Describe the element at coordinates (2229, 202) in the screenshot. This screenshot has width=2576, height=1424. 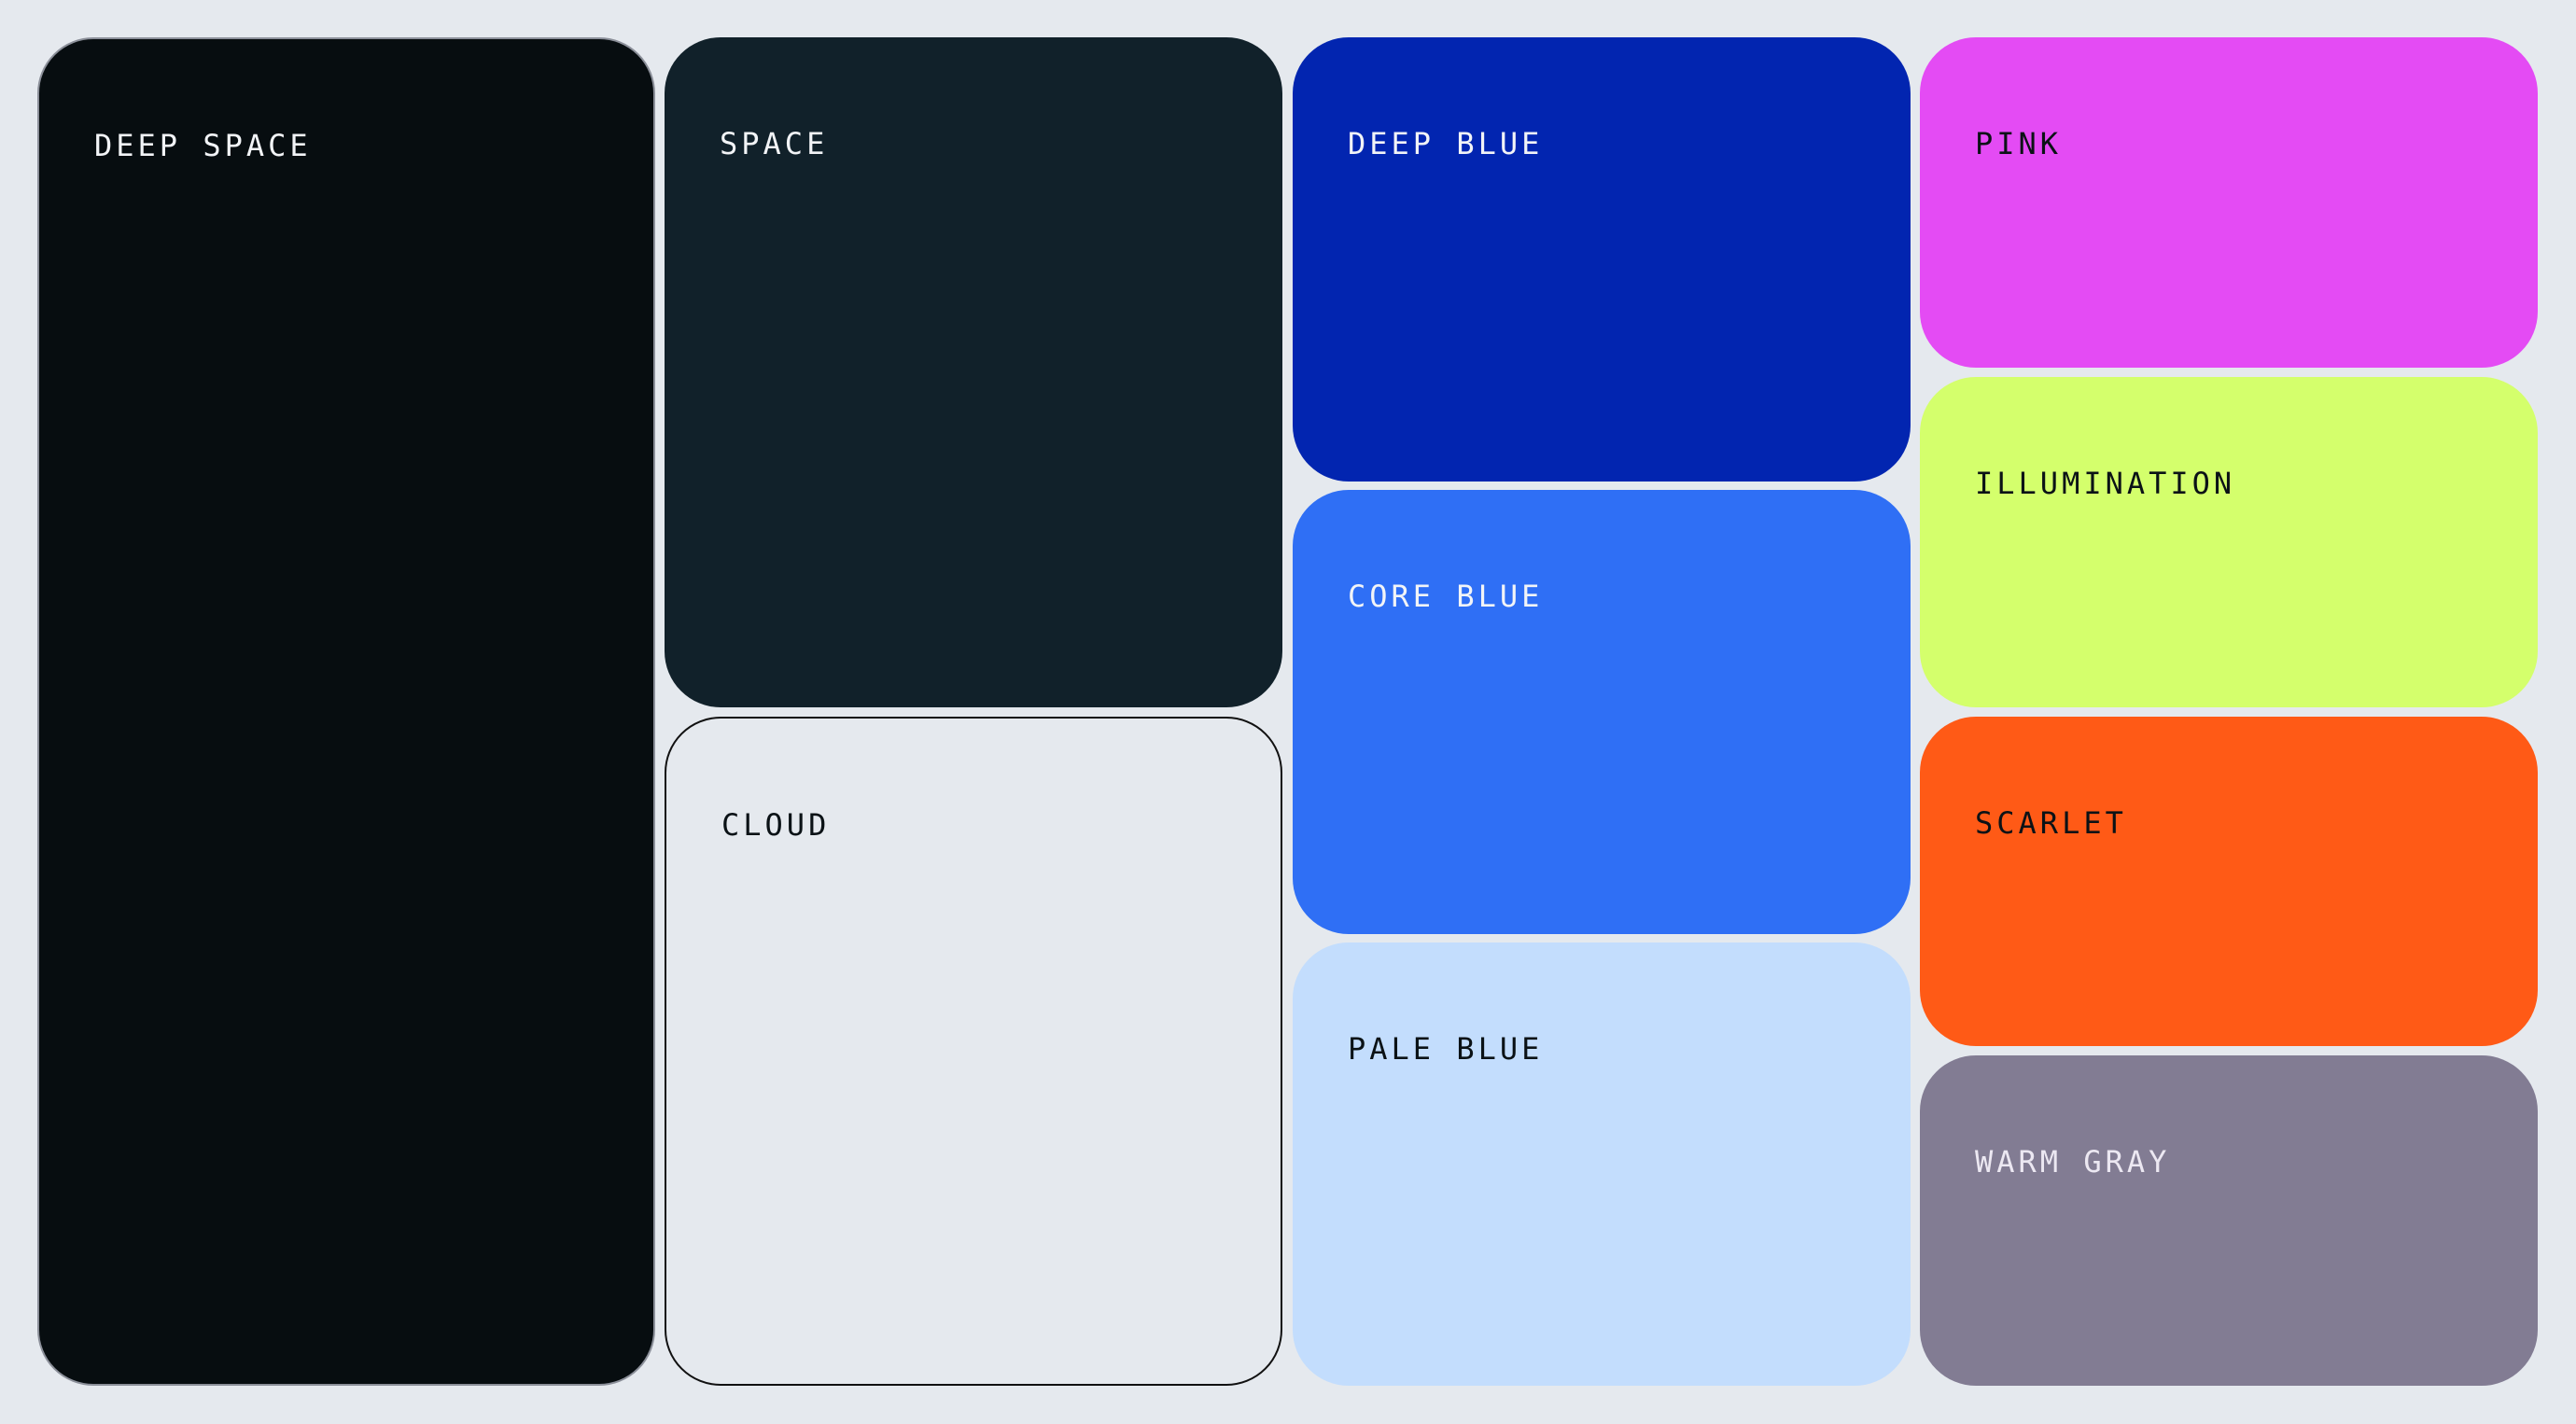
I see `swatch-pink: PINK` at that location.